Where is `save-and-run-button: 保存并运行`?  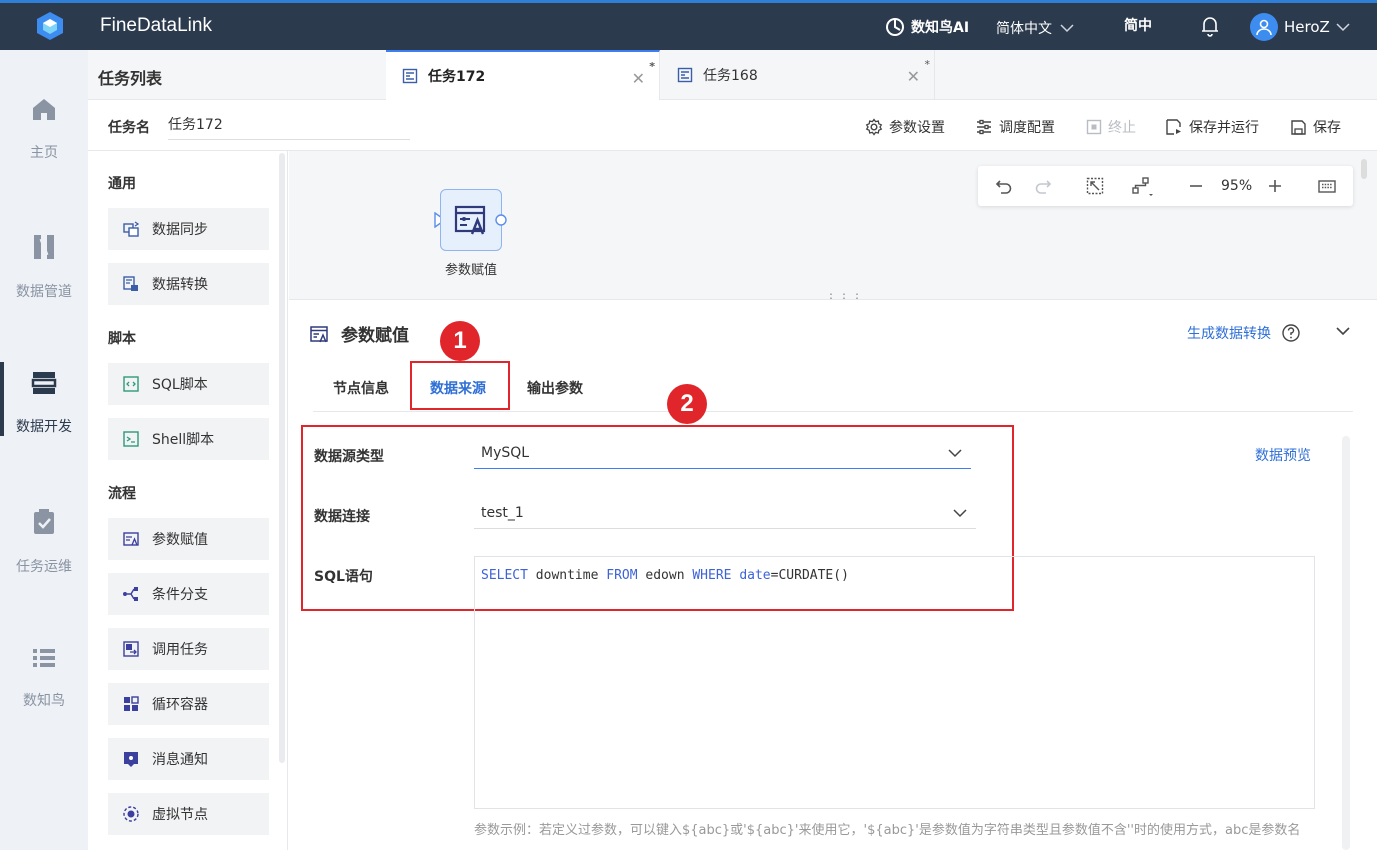
save-and-run-button: 保存并运行 is located at coordinates (1212, 127).